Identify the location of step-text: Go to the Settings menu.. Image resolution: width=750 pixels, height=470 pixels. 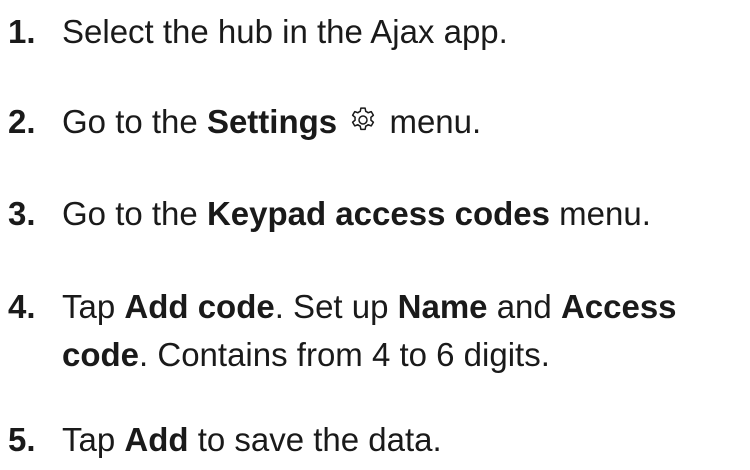
(405, 122).